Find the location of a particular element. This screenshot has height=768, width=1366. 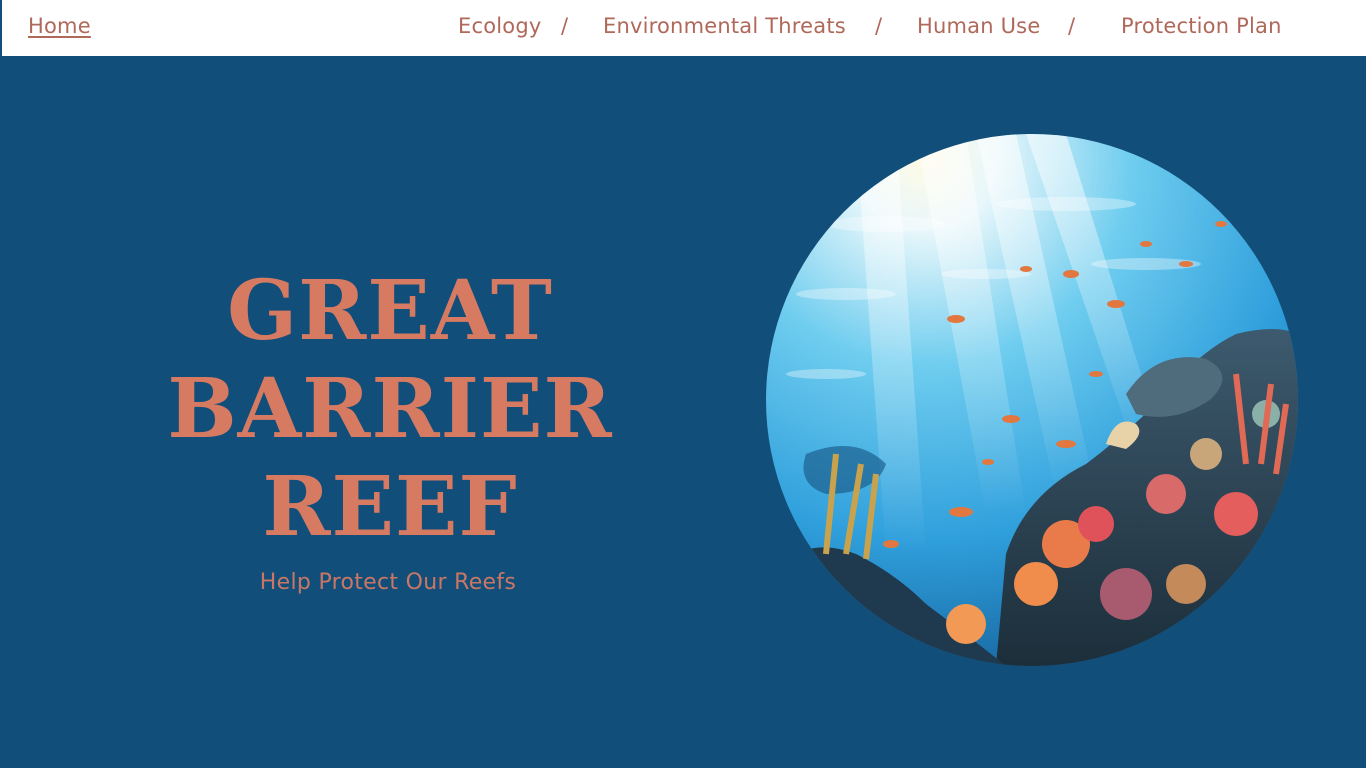

hero-title-line: BARRIER is located at coordinates (390, 409).